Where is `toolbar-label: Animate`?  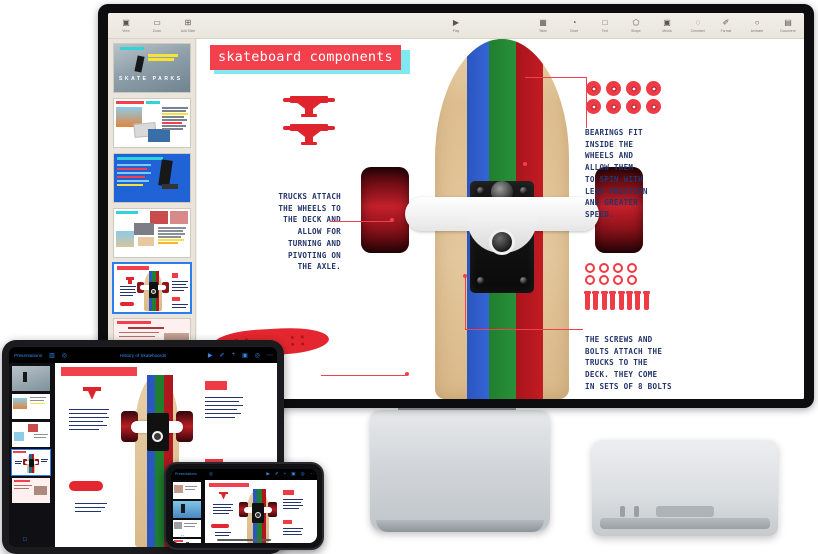 toolbar-label: Animate is located at coordinates (757, 30).